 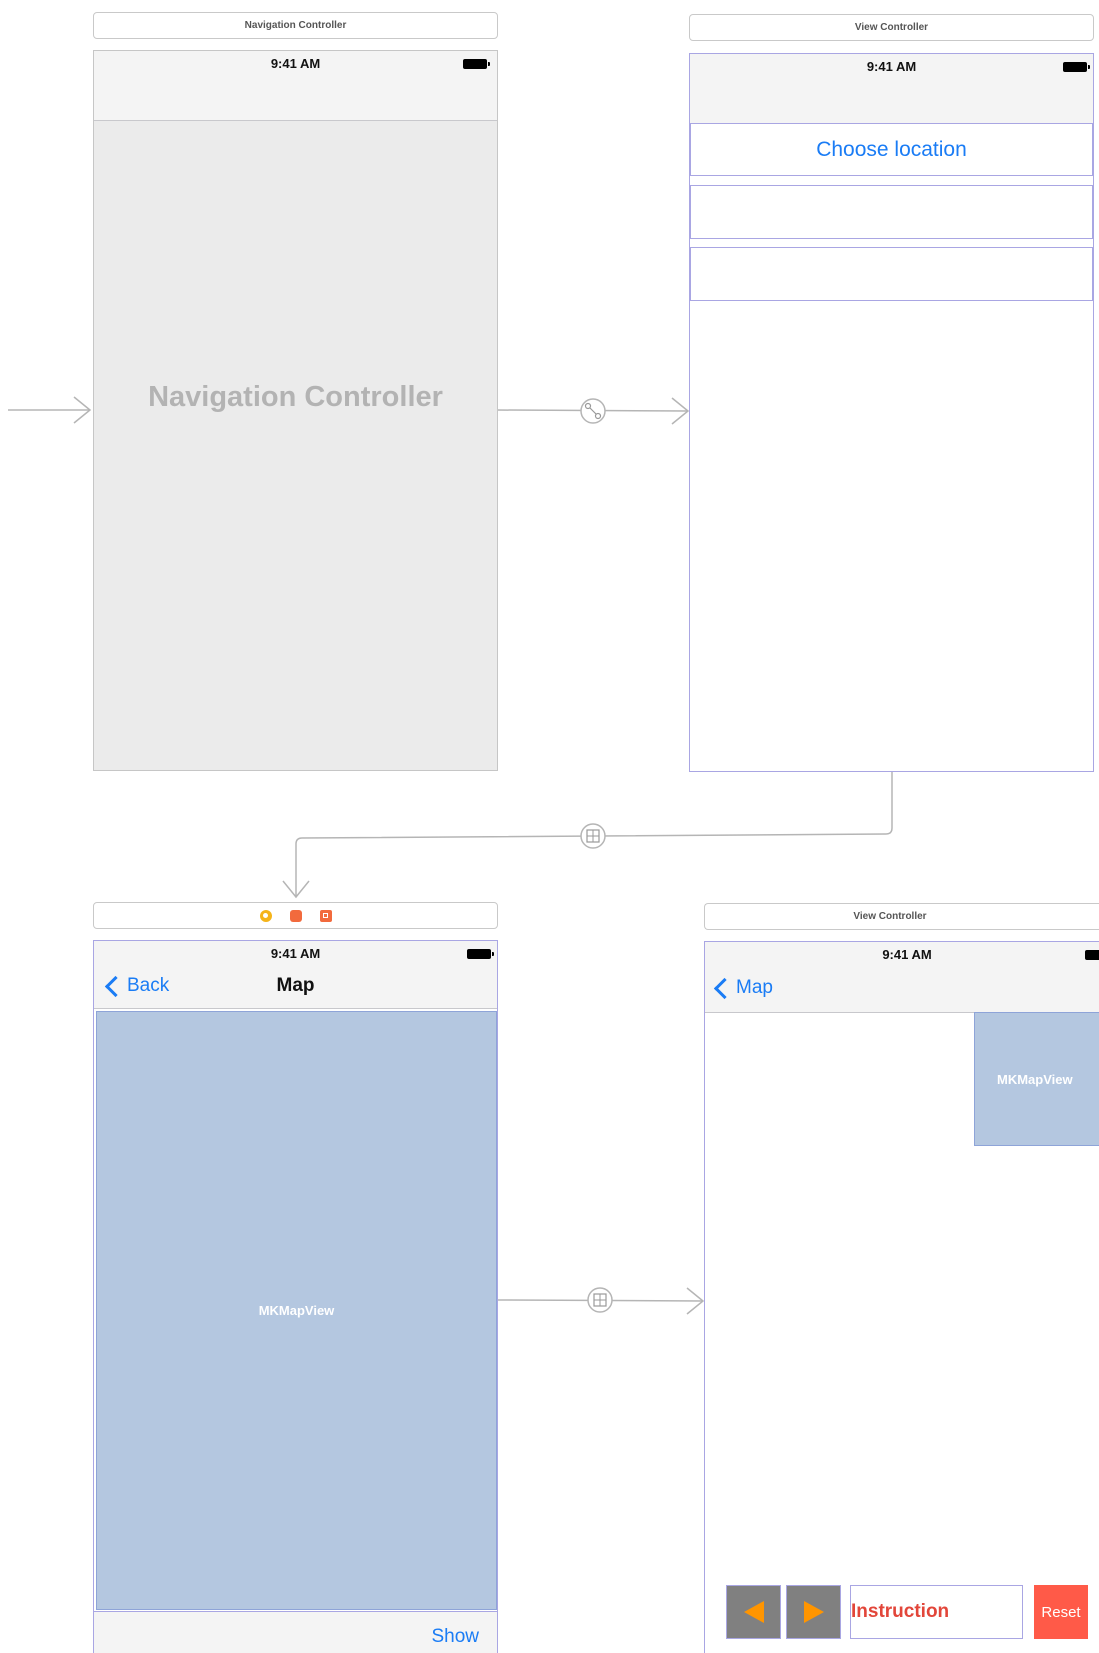 I want to click on back-button: Map, so click(x=742, y=988).